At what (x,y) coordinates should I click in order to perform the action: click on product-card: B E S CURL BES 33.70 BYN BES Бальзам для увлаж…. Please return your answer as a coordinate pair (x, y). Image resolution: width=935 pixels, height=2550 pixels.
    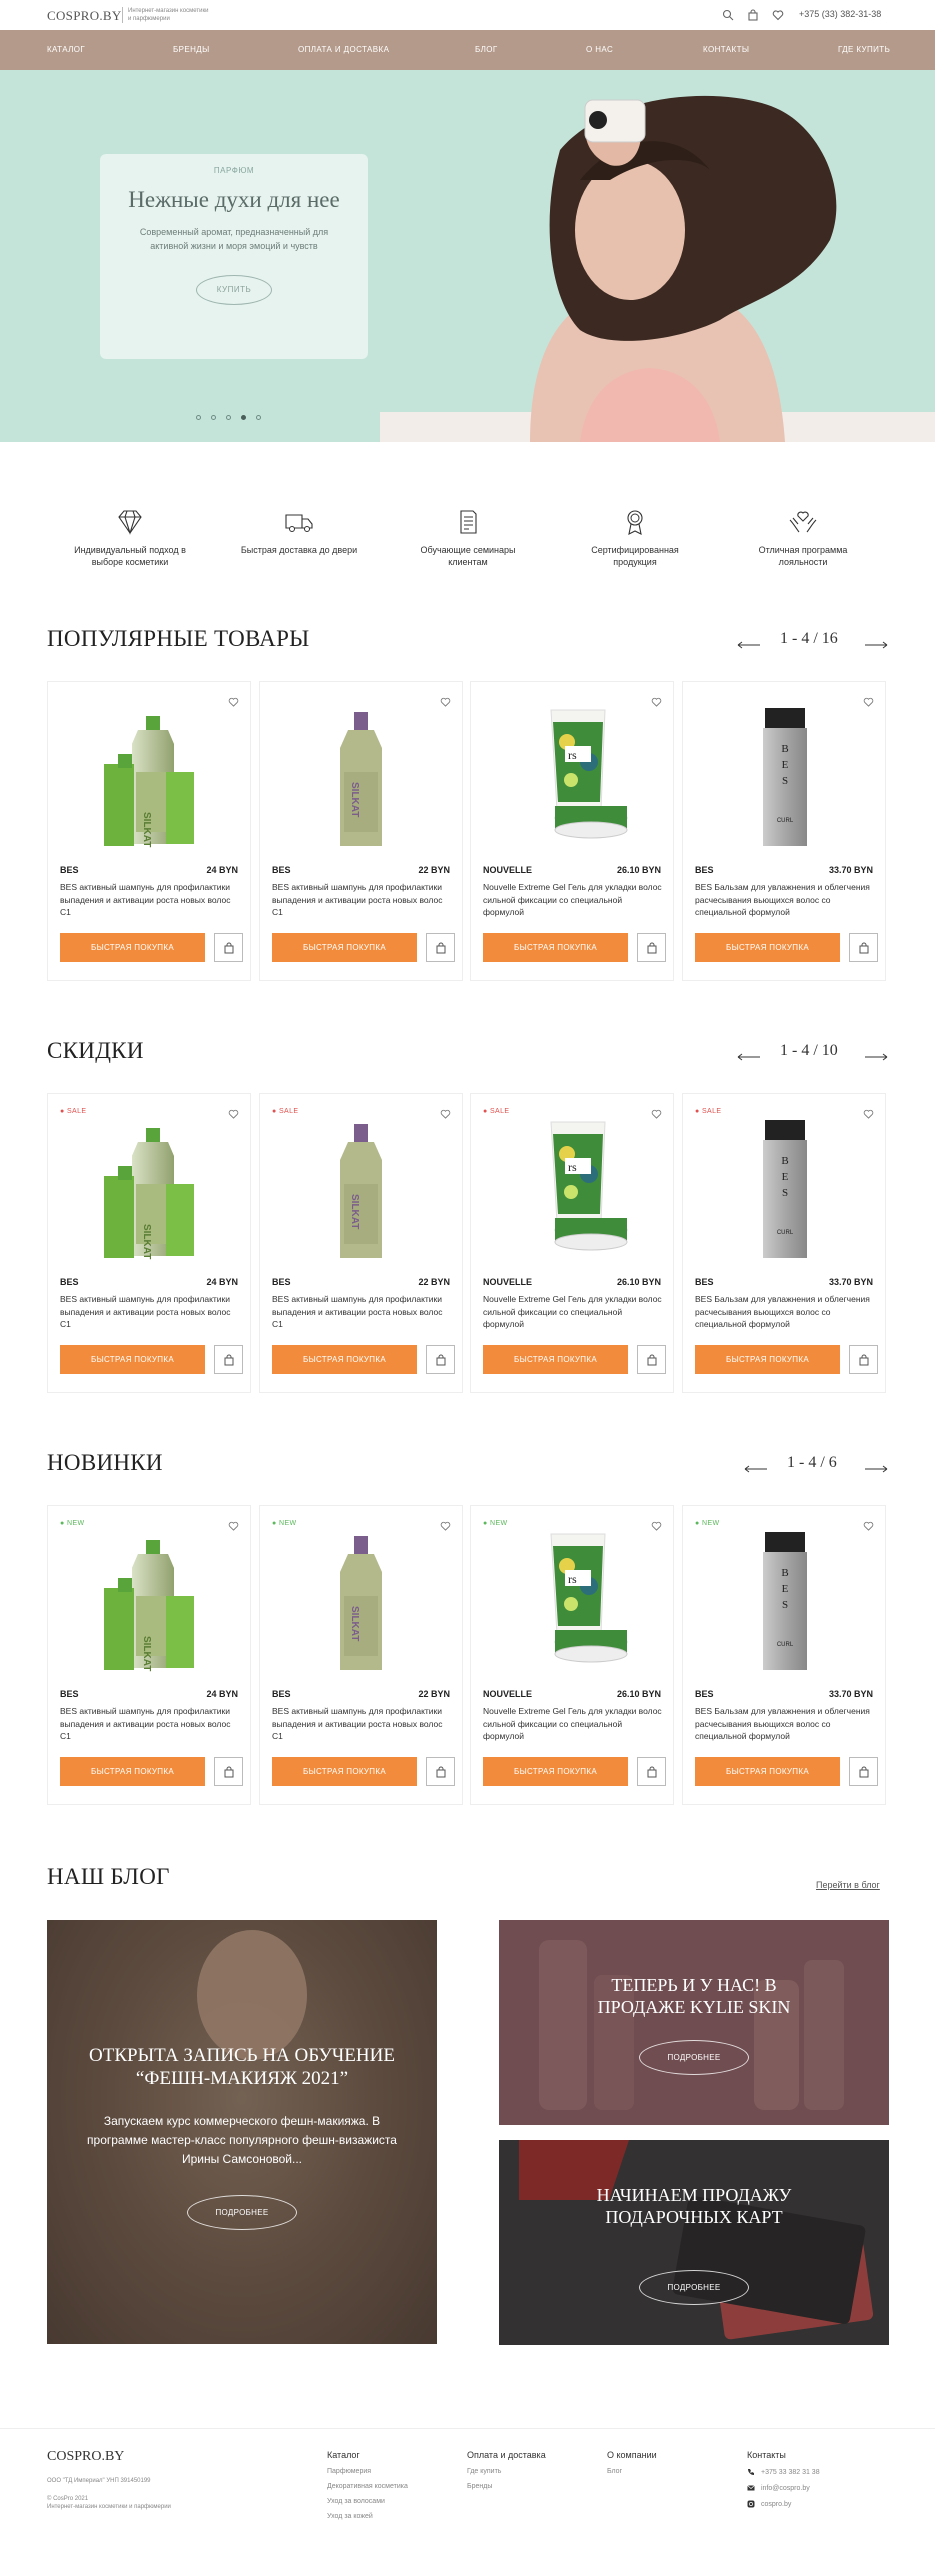
    Looking at the image, I should click on (784, 831).